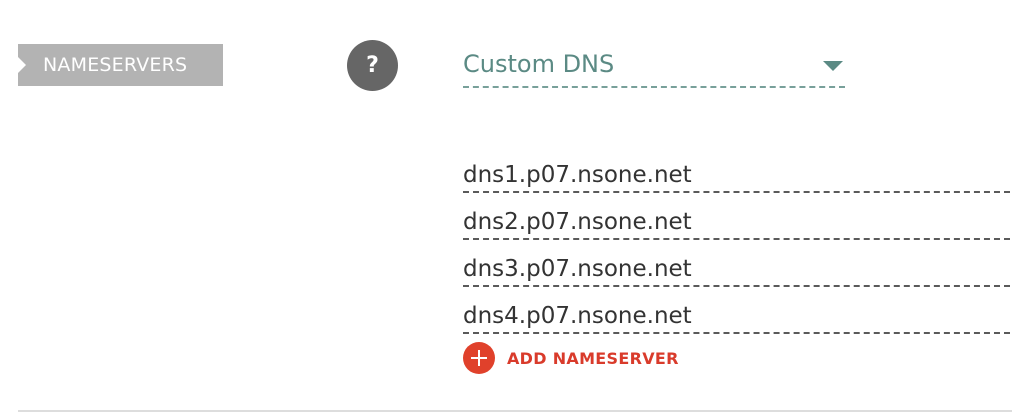  I want to click on tag-notch, so click(22, 65).